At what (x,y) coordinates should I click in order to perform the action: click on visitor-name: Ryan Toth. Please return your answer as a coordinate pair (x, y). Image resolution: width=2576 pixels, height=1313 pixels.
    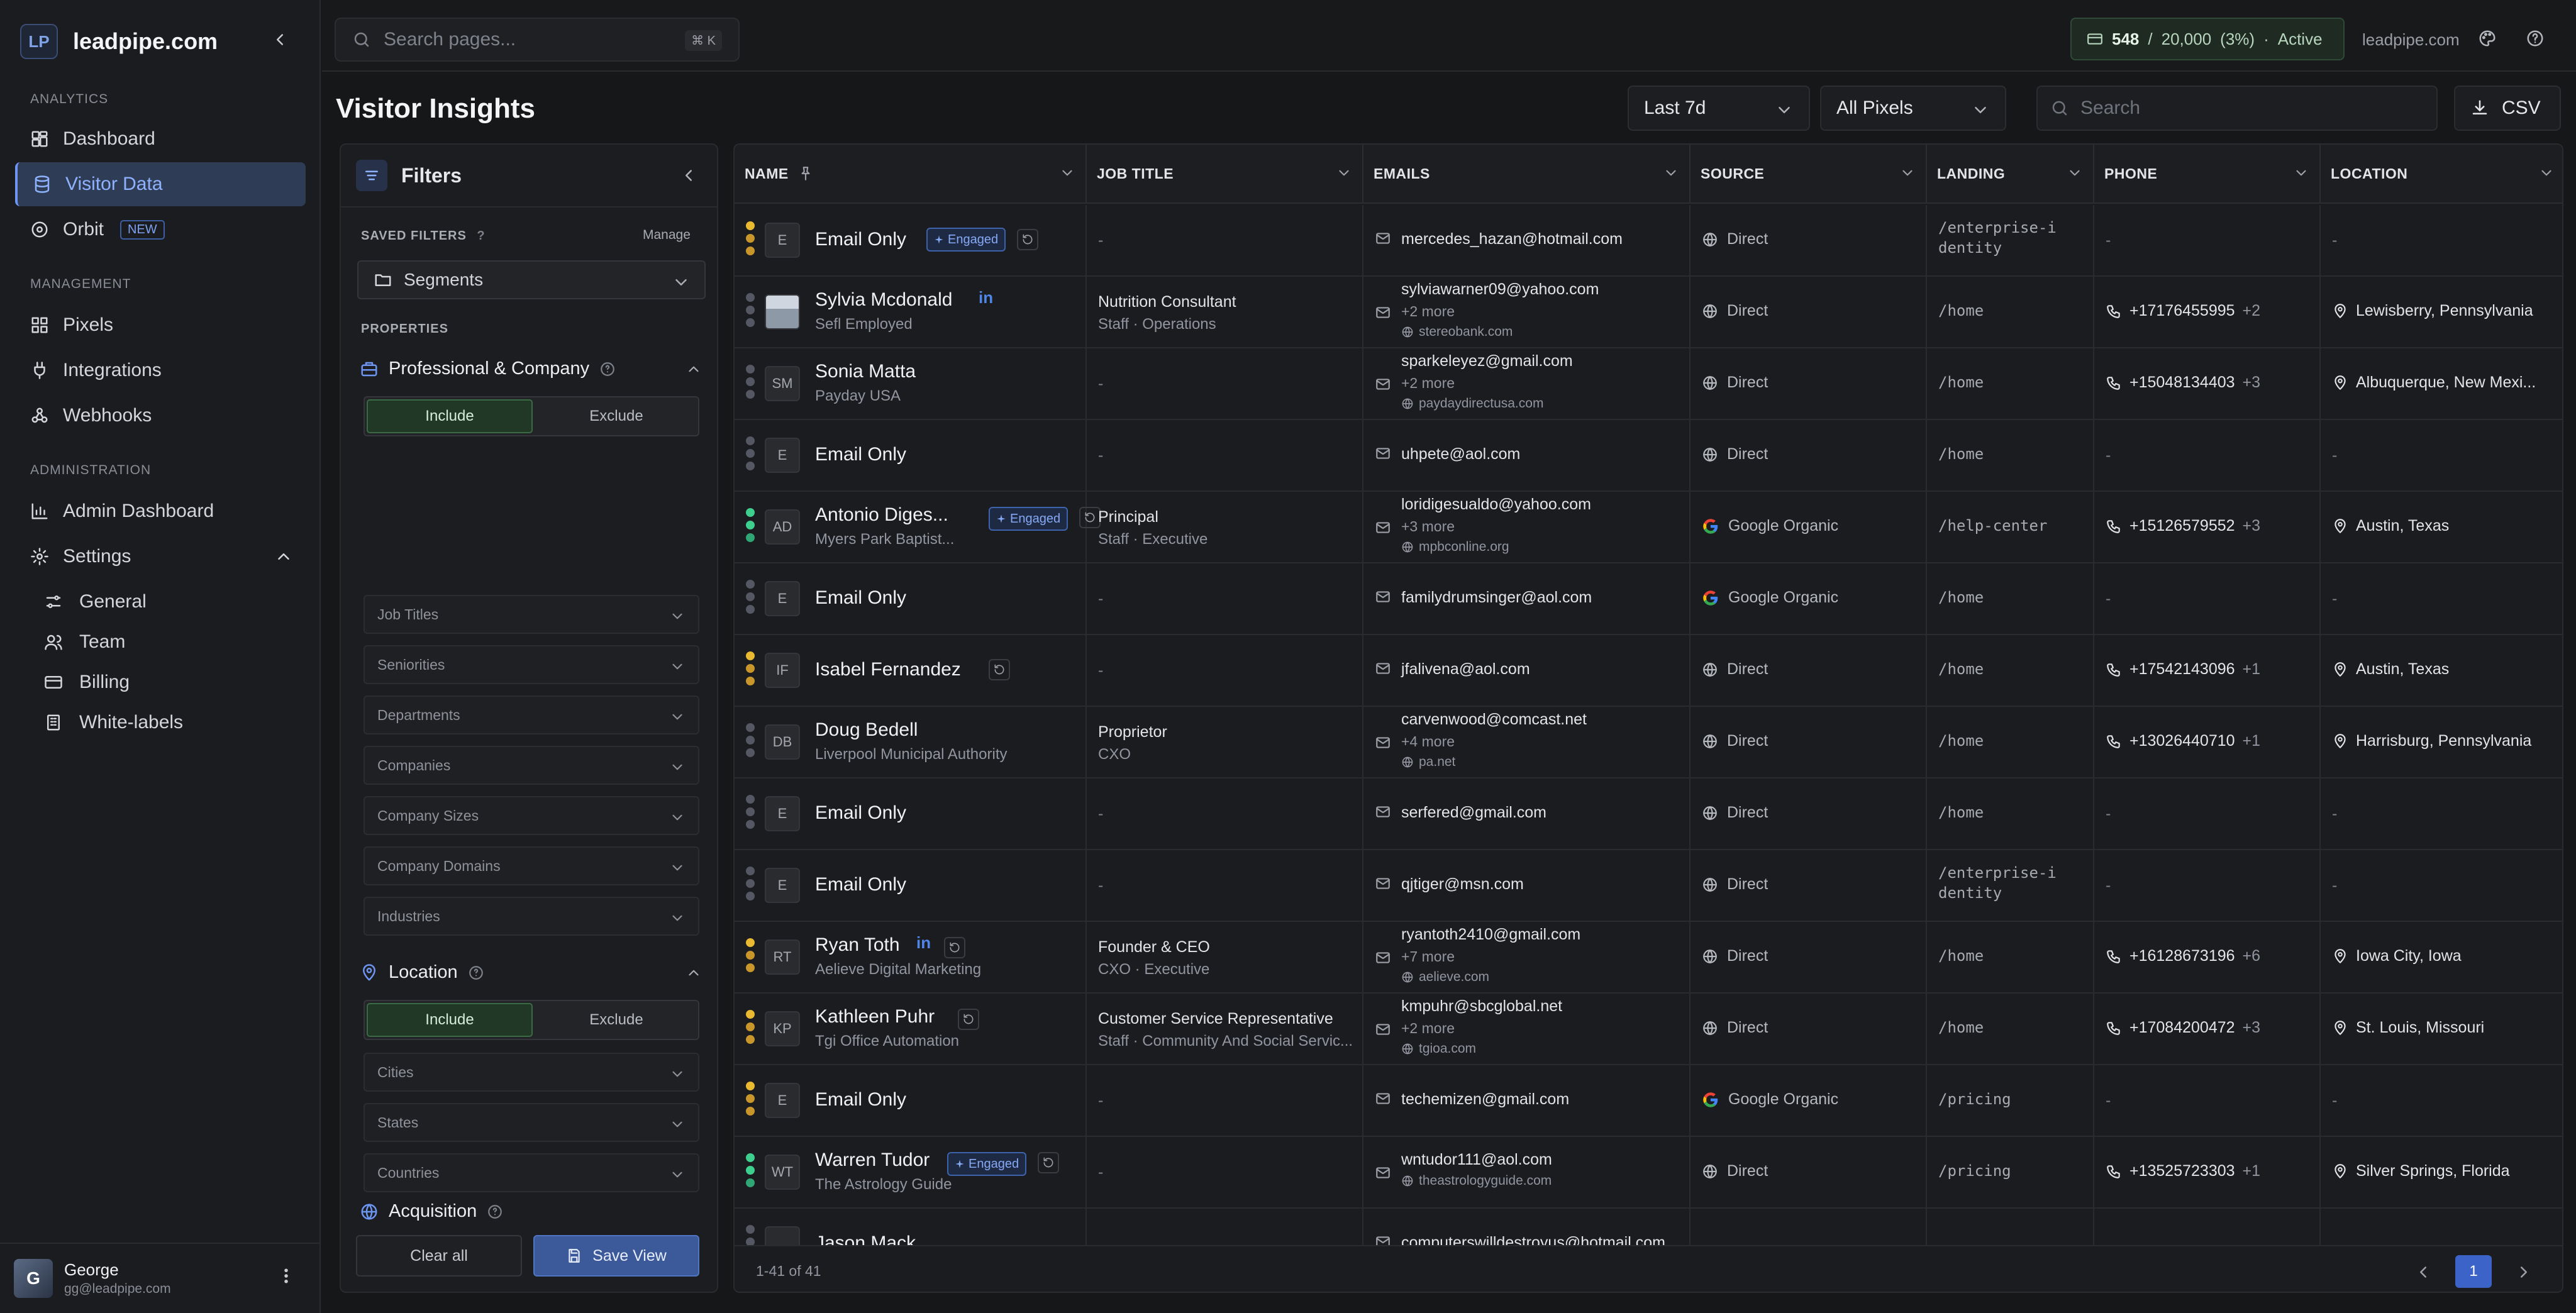
    Looking at the image, I should click on (857, 945).